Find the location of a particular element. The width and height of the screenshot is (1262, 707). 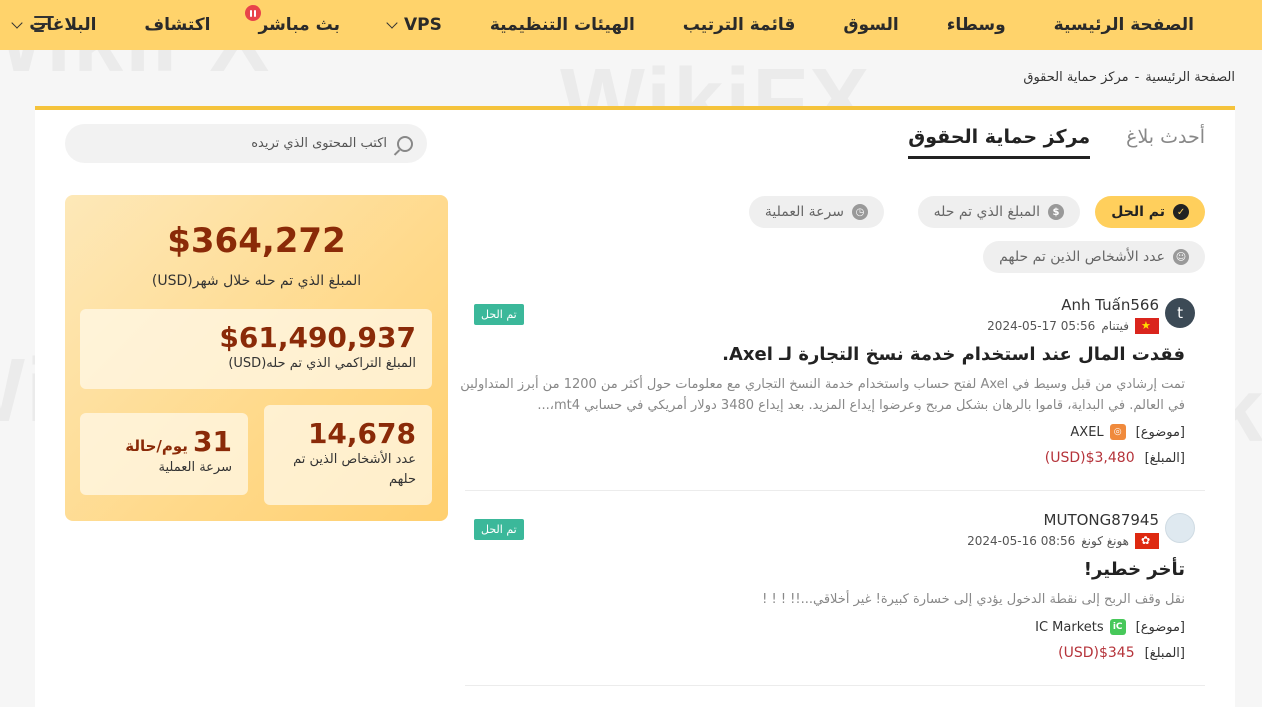

complaint-meta: فيتنام 2024-05-17 05:56 is located at coordinates (1073, 326).